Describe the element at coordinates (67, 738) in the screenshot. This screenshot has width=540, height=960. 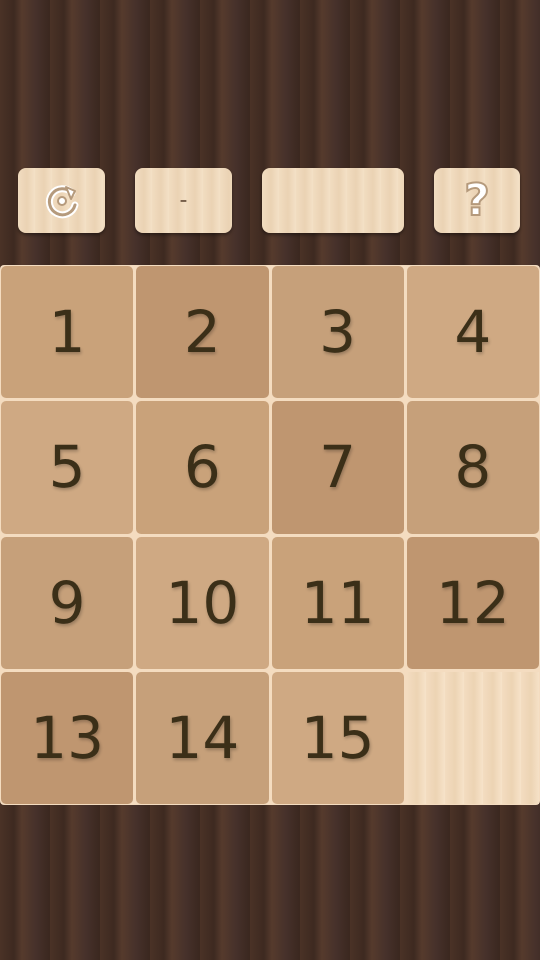
I see `number-tile: 13` at that location.